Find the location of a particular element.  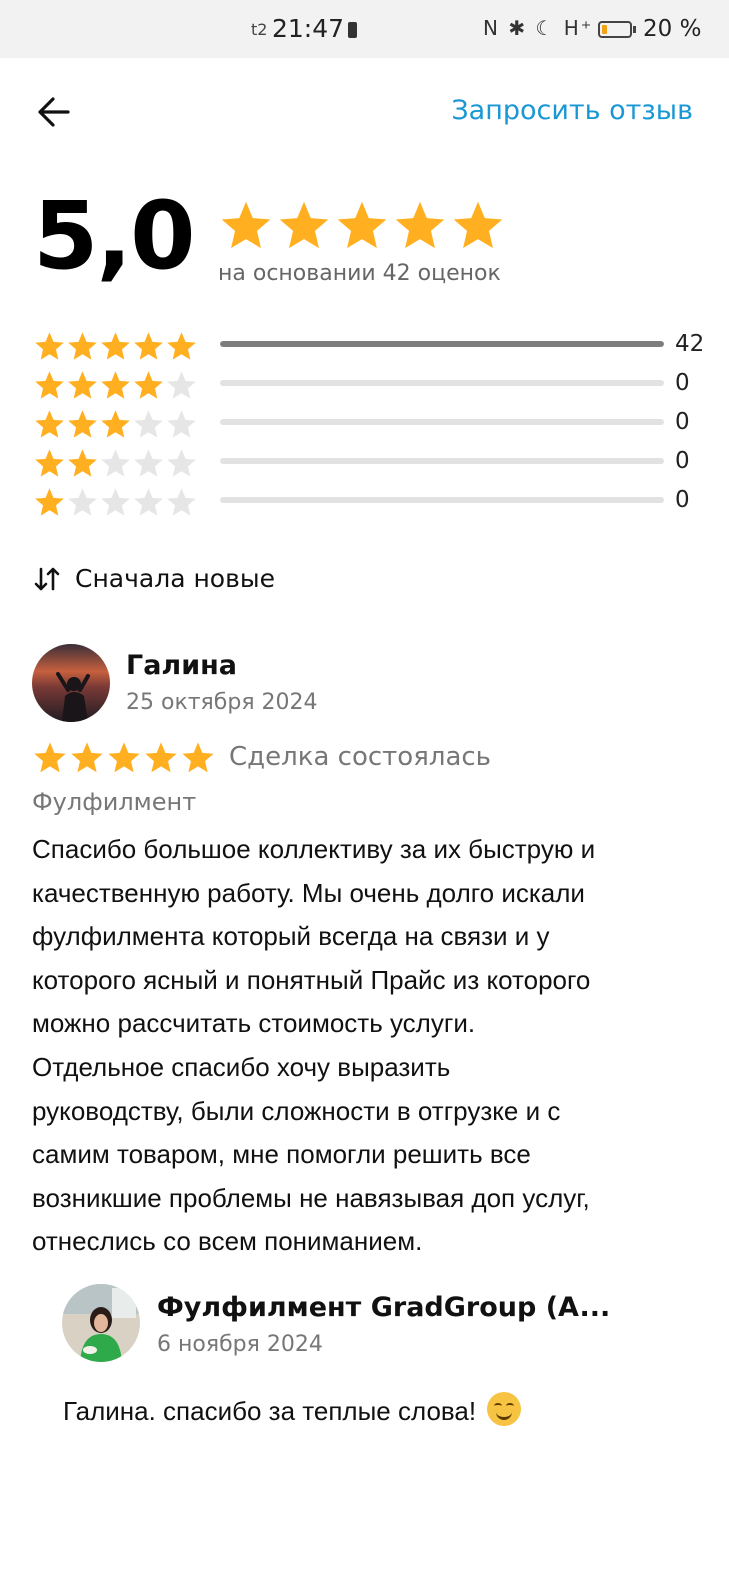

arrow-left-icon is located at coordinates (54, 112).